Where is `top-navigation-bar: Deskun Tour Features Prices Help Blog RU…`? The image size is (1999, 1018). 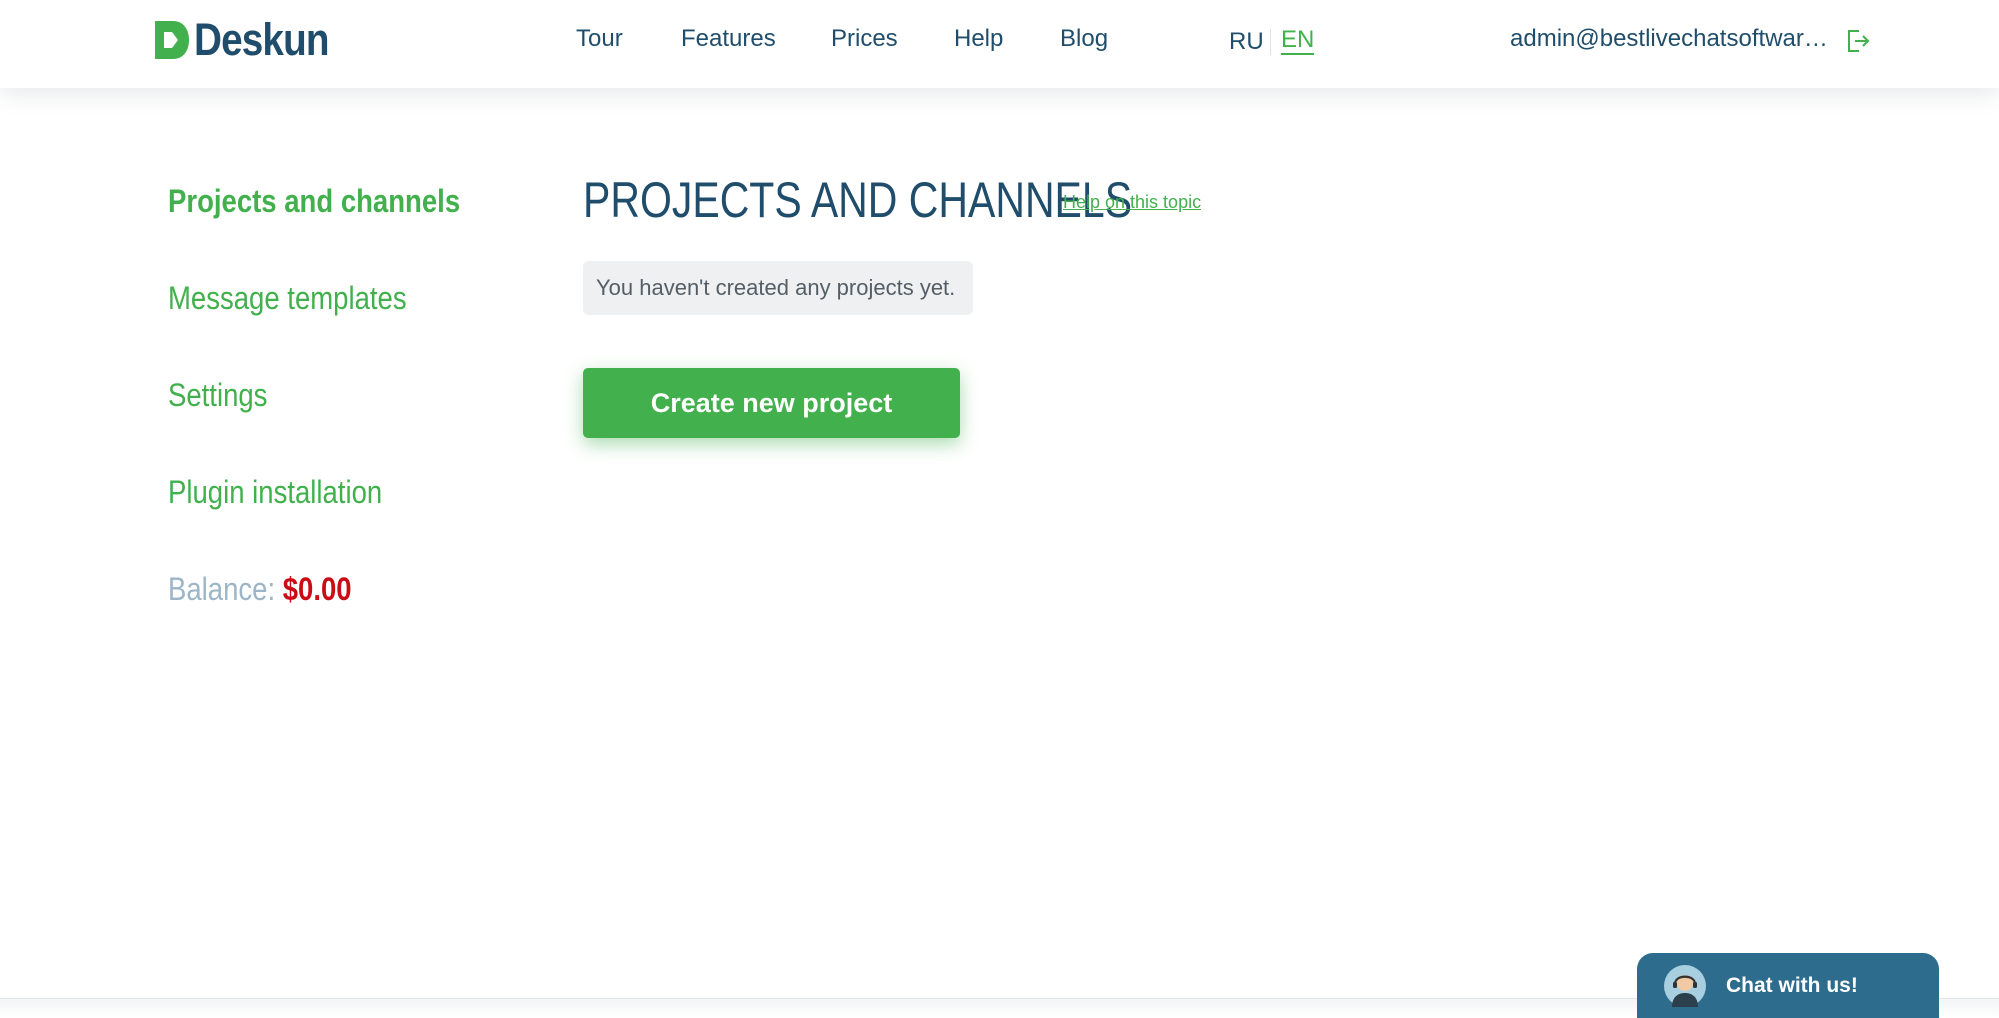
top-navigation-bar: Deskun Tour Features Prices Help Blog RU… is located at coordinates (999, 44).